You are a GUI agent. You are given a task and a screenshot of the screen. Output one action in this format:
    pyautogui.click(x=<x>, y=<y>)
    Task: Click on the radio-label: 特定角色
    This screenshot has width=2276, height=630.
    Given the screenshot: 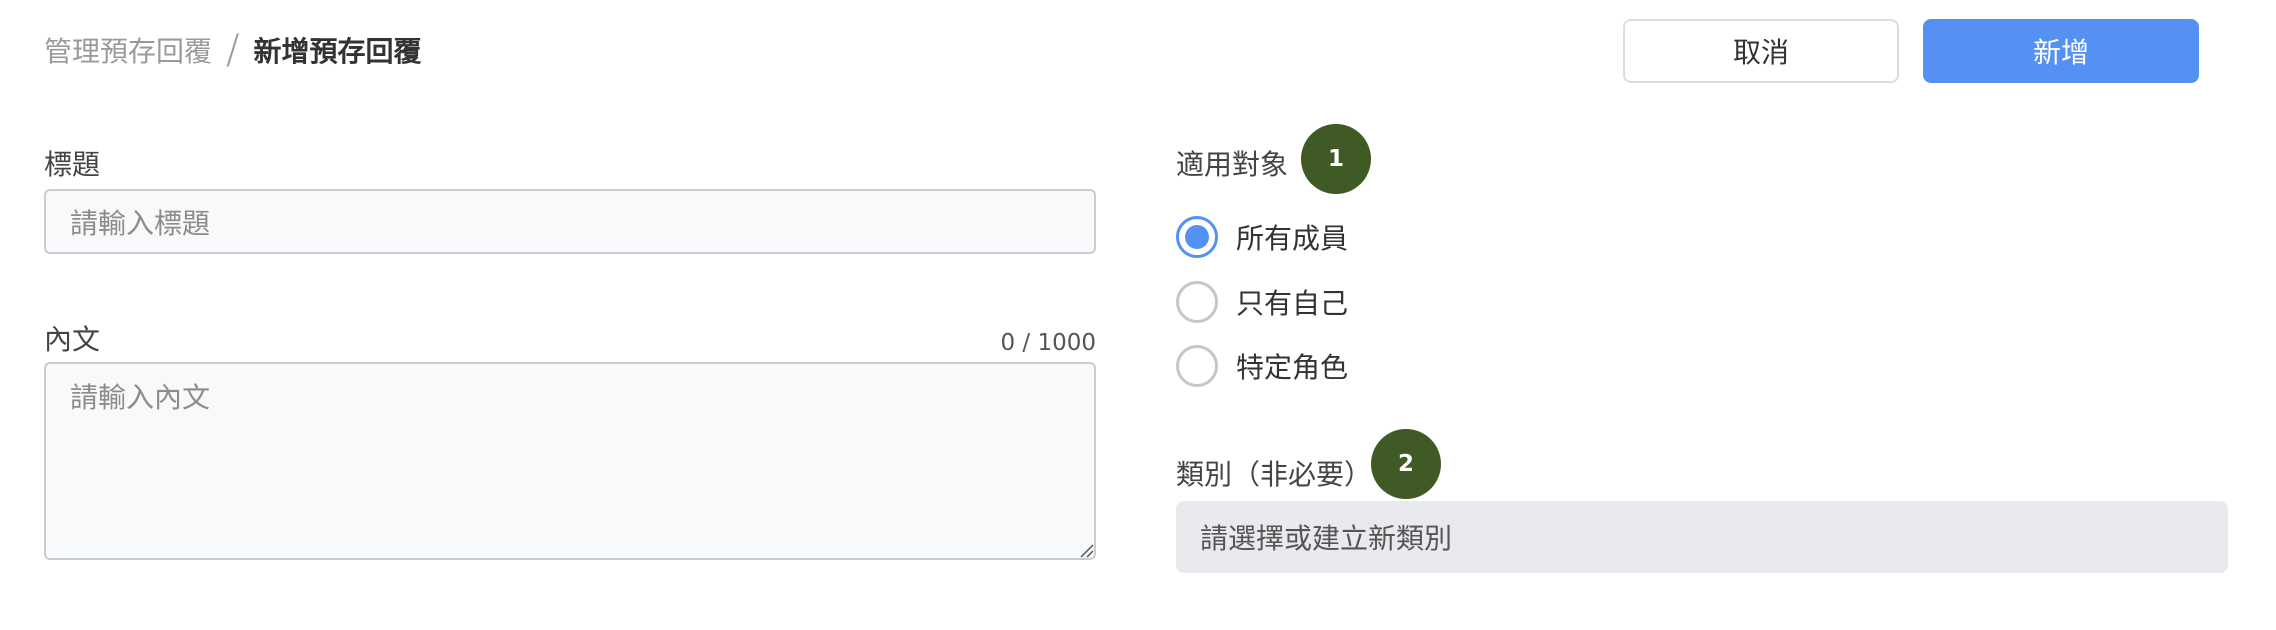 What is the action you would take?
    pyautogui.click(x=1292, y=367)
    